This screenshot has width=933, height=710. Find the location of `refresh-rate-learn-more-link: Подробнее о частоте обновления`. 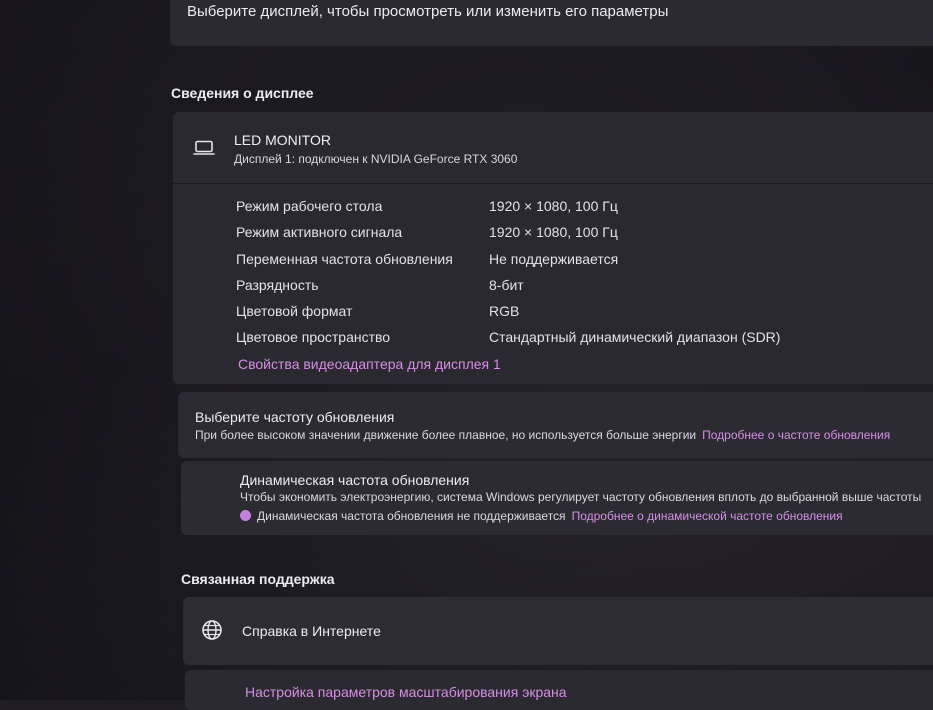

refresh-rate-learn-more-link: Подробнее о частоте обновления is located at coordinates (796, 435).